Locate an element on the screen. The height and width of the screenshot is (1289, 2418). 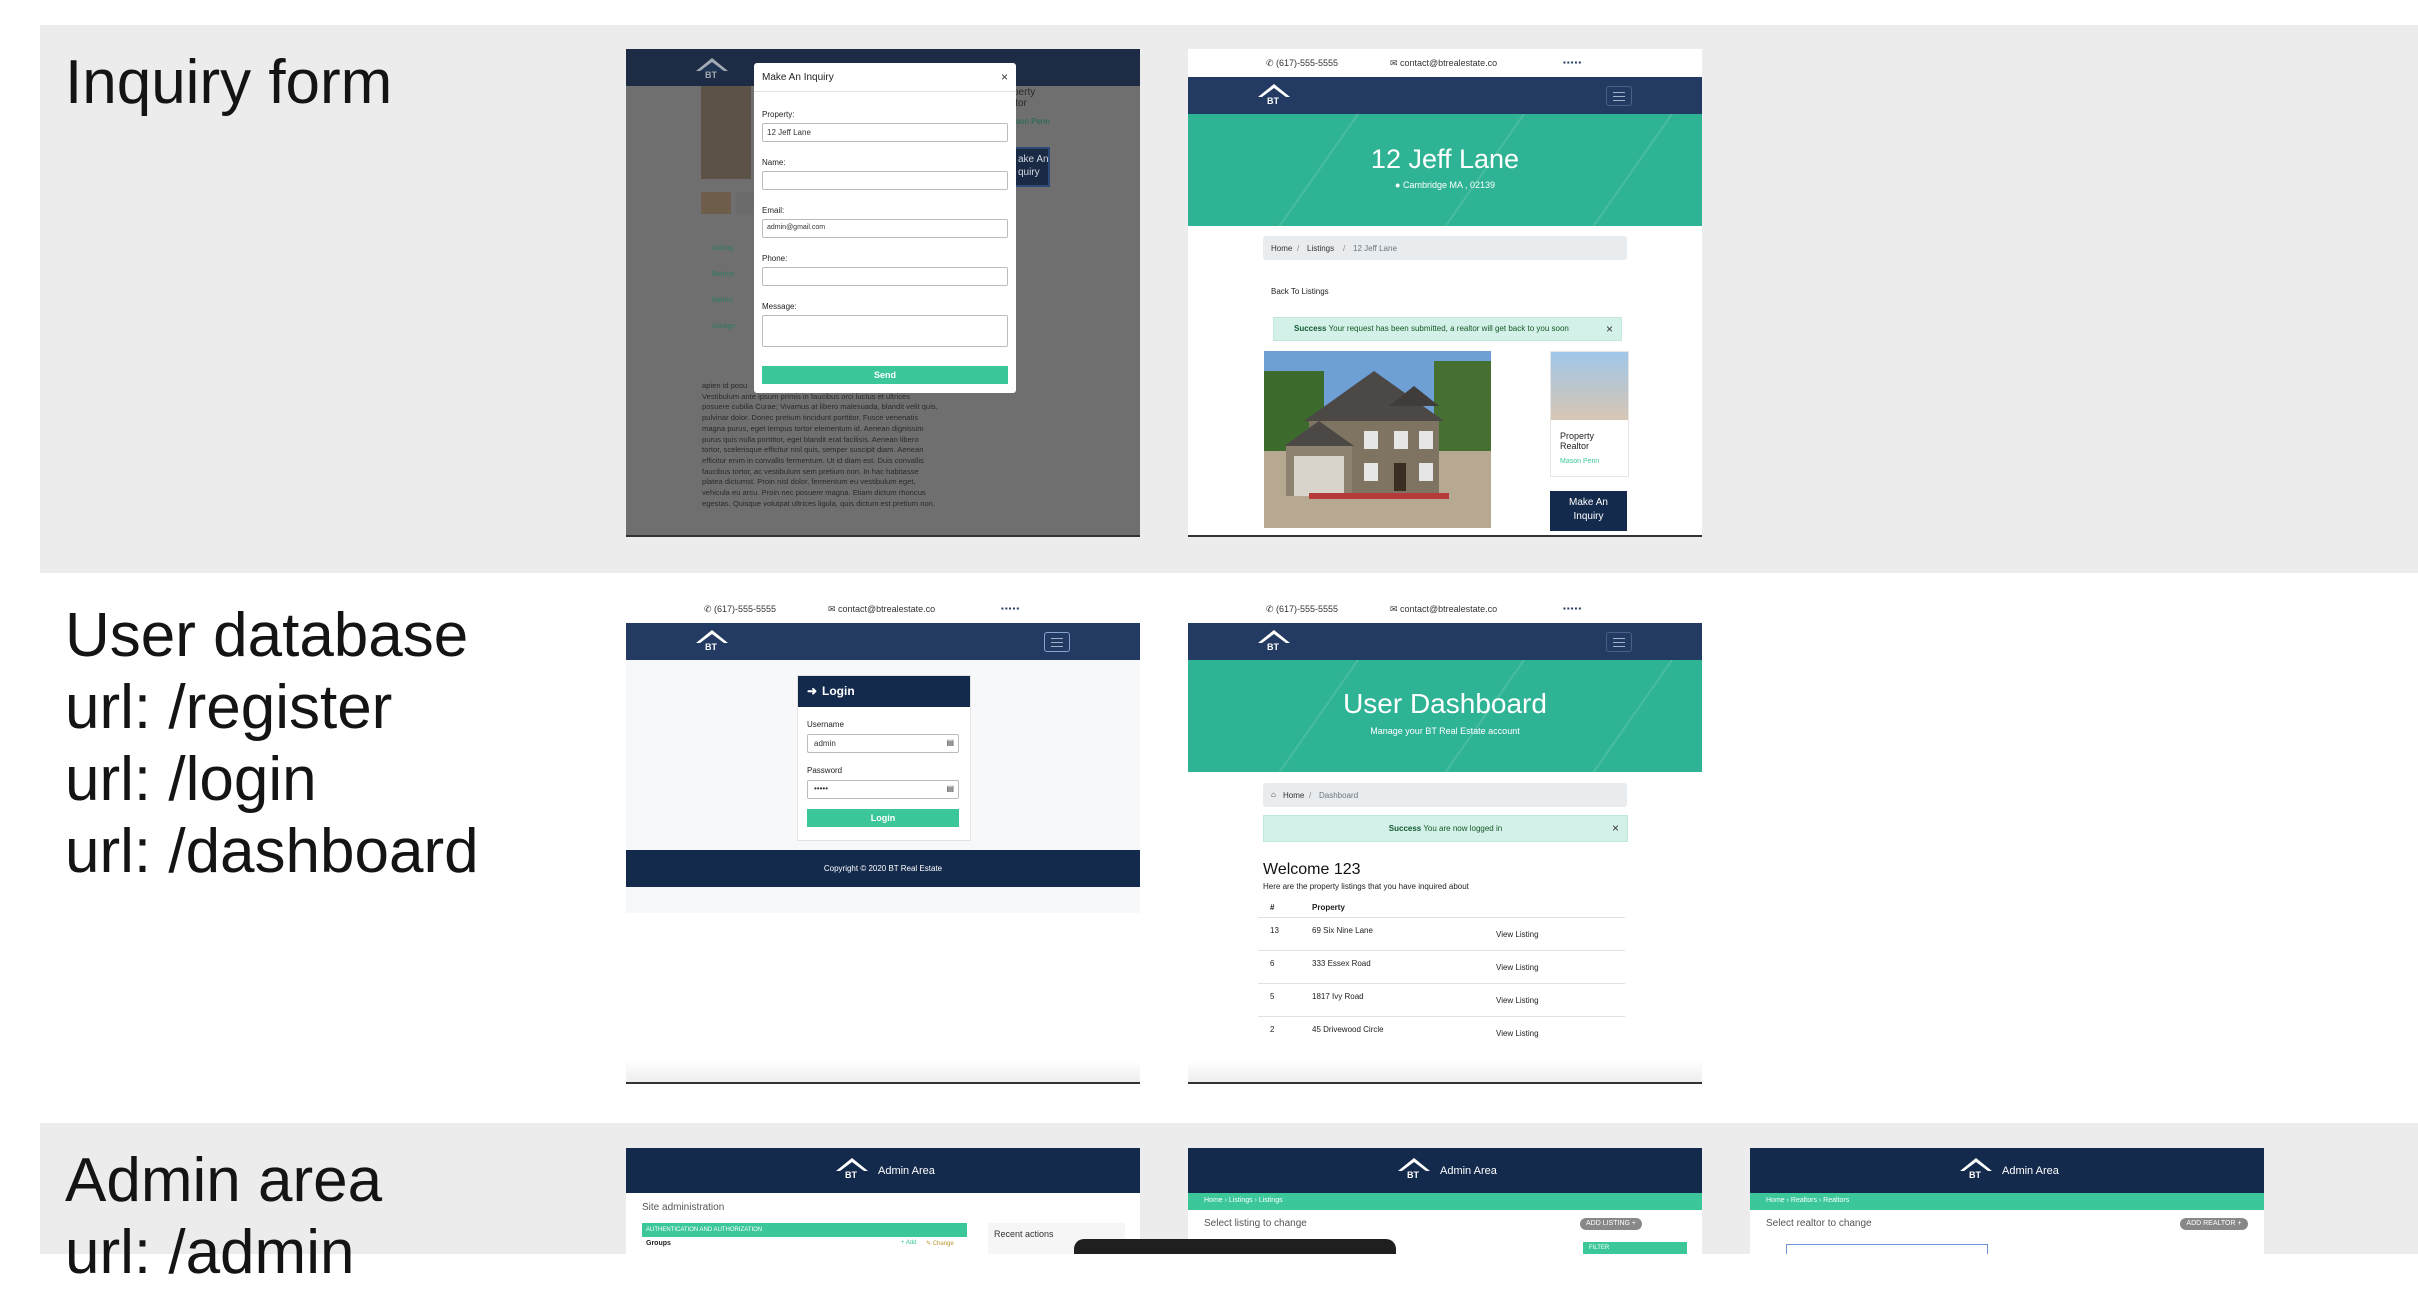
realtor-name: Mason Penn is located at coordinates (1579, 461).